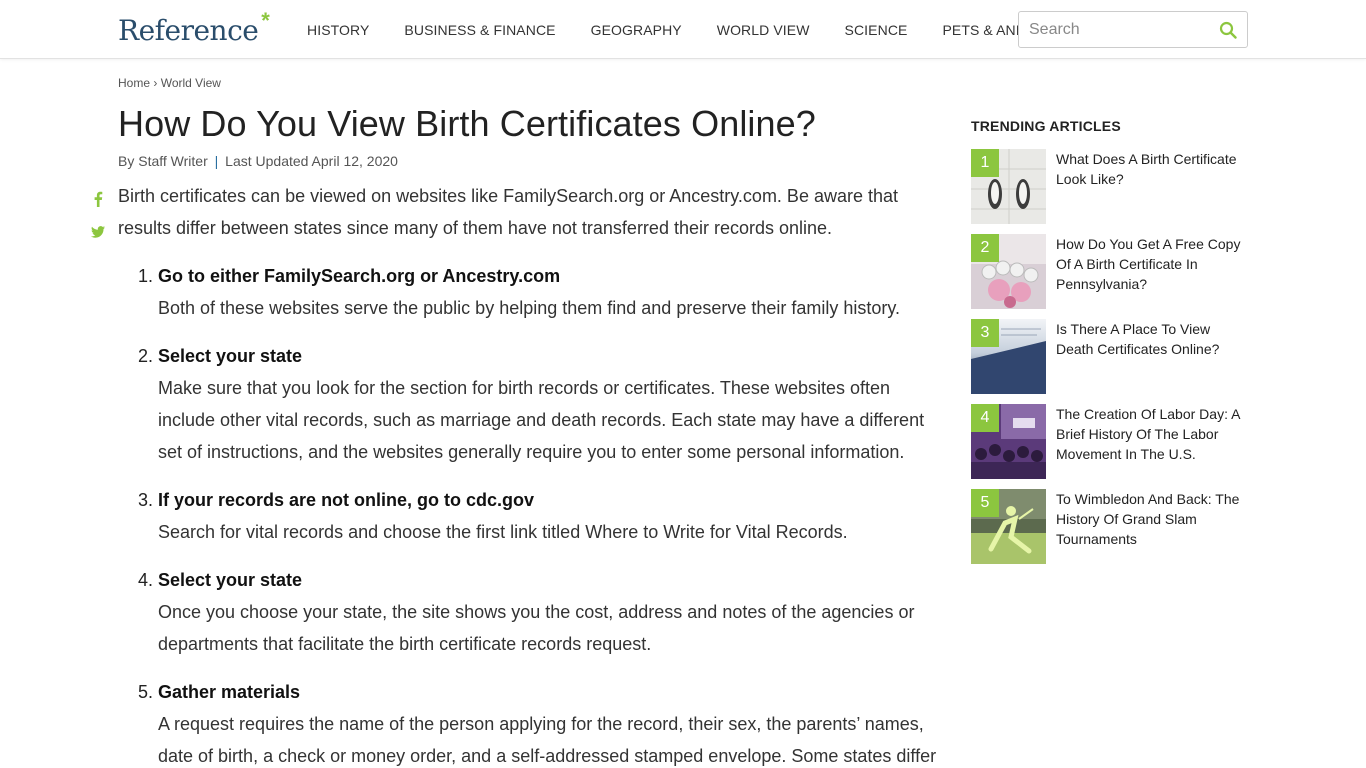 The height and width of the screenshot is (768, 1366). What do you see at coordinates (985, 503) in the screenshot?
I see `rank-badge: 5` at bounding box center [985, 503].